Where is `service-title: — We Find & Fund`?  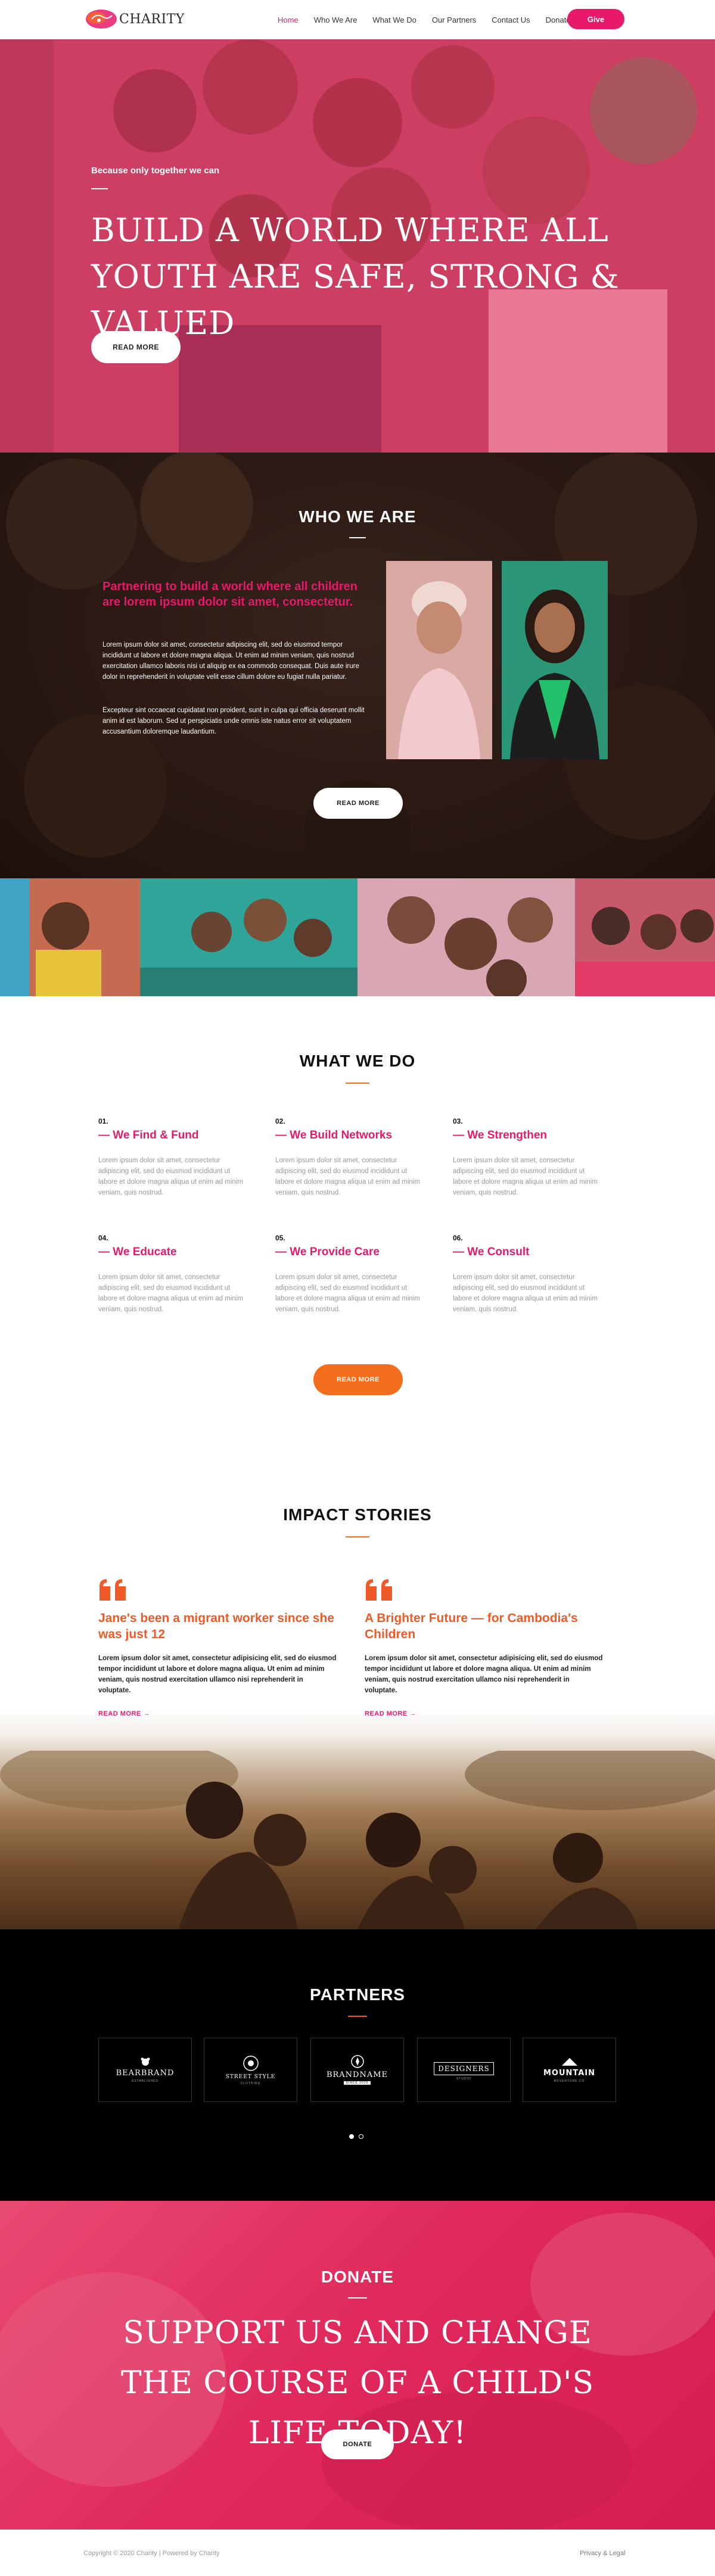 service-title: — We Find & Fund is located at coordinates (148, 1136).